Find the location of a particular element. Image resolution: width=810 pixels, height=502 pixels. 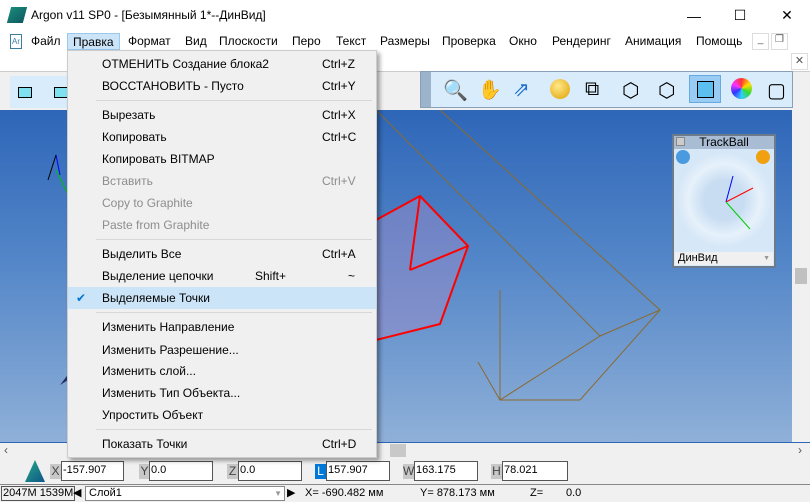

doc-minimize-button: _ is located at coordinates (760, 41).